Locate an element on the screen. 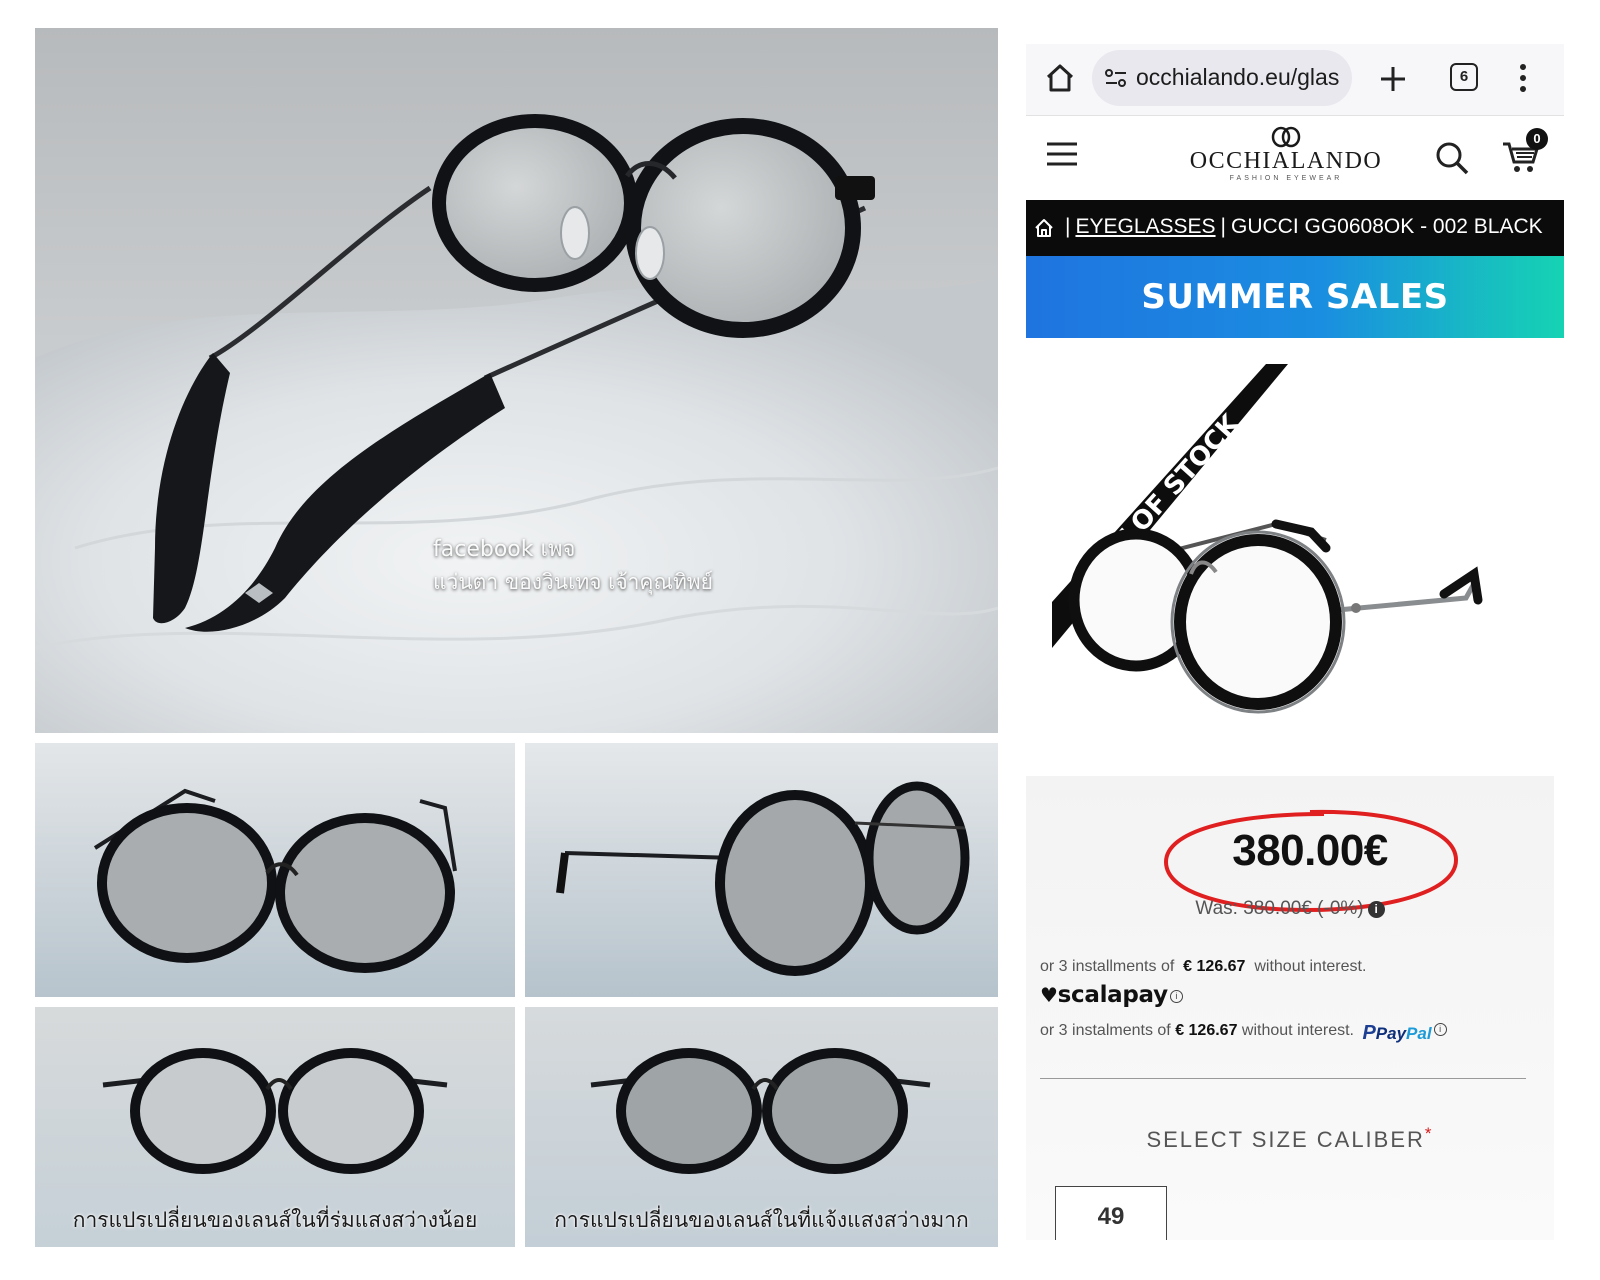 The width and height of the screenshot is (1600, 1280). installments-prefix: or 3 installments of is located at coordinates (1107, 966).